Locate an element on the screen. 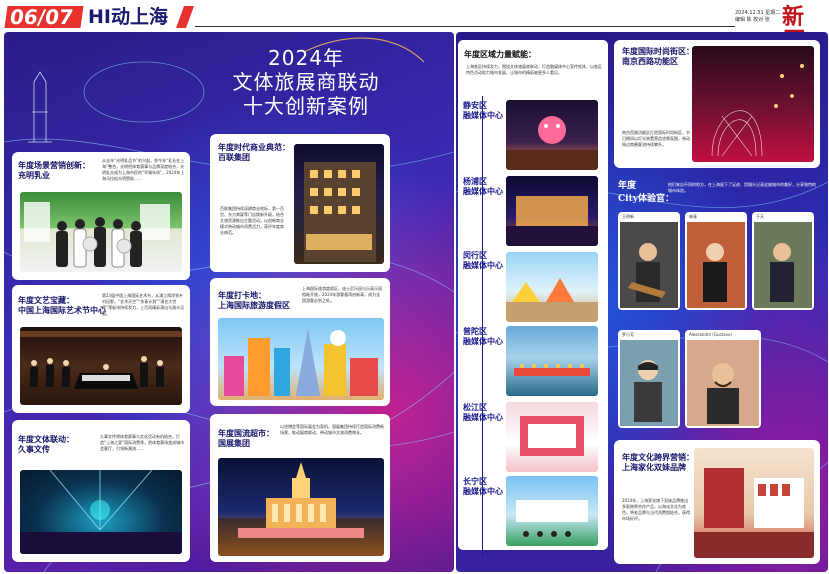 Image resolution: width=829 pixels, height=574 pixels. page-number: 06/07 is located at coordinates (44, 17).